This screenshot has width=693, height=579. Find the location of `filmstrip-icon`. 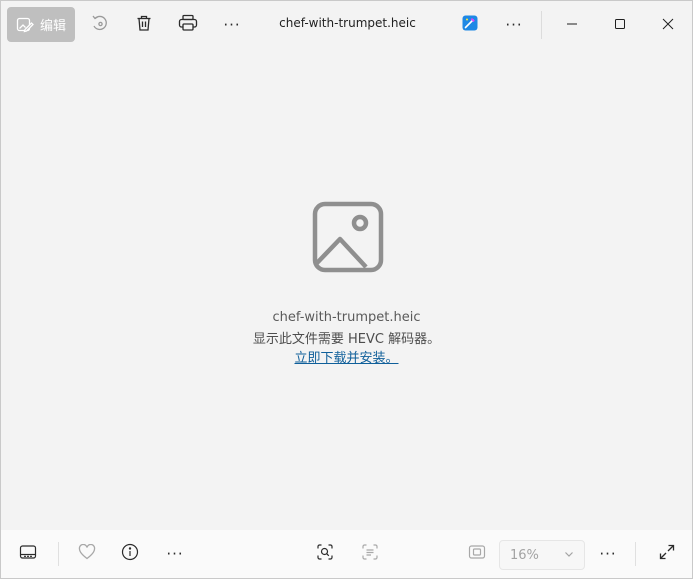

filmstrip-icon is located at coordinates (28, 554).